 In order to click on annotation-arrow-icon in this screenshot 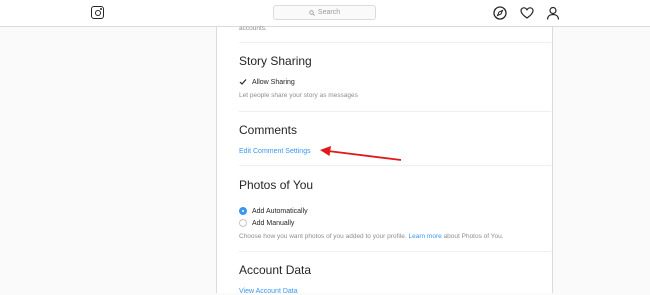, I will do `click(361, 153)`.